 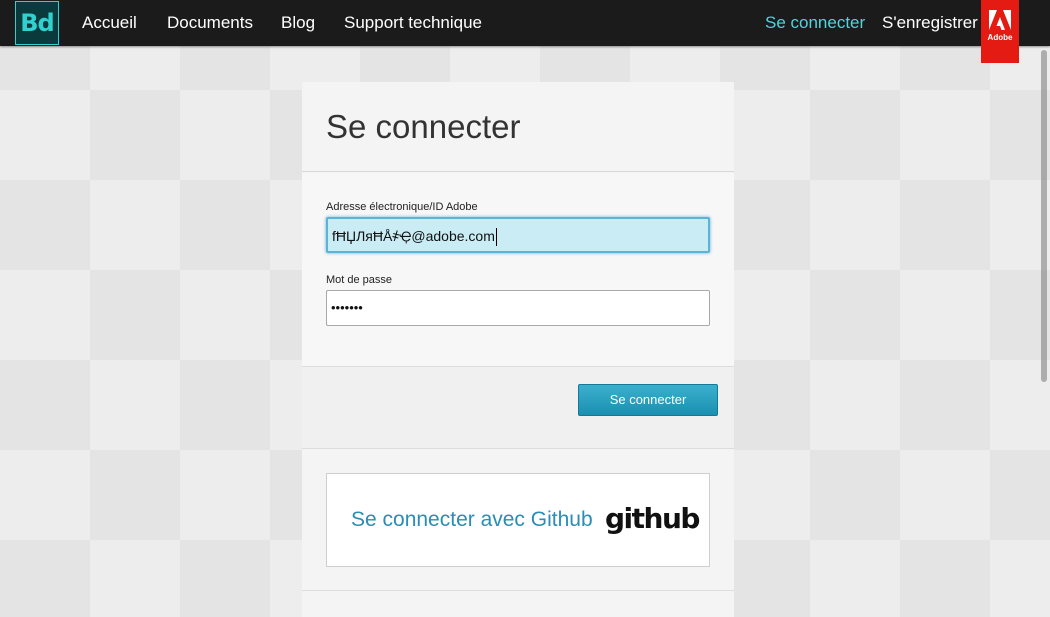 I want to click on scrollbar-thumb, so click(x=1044, y=216).